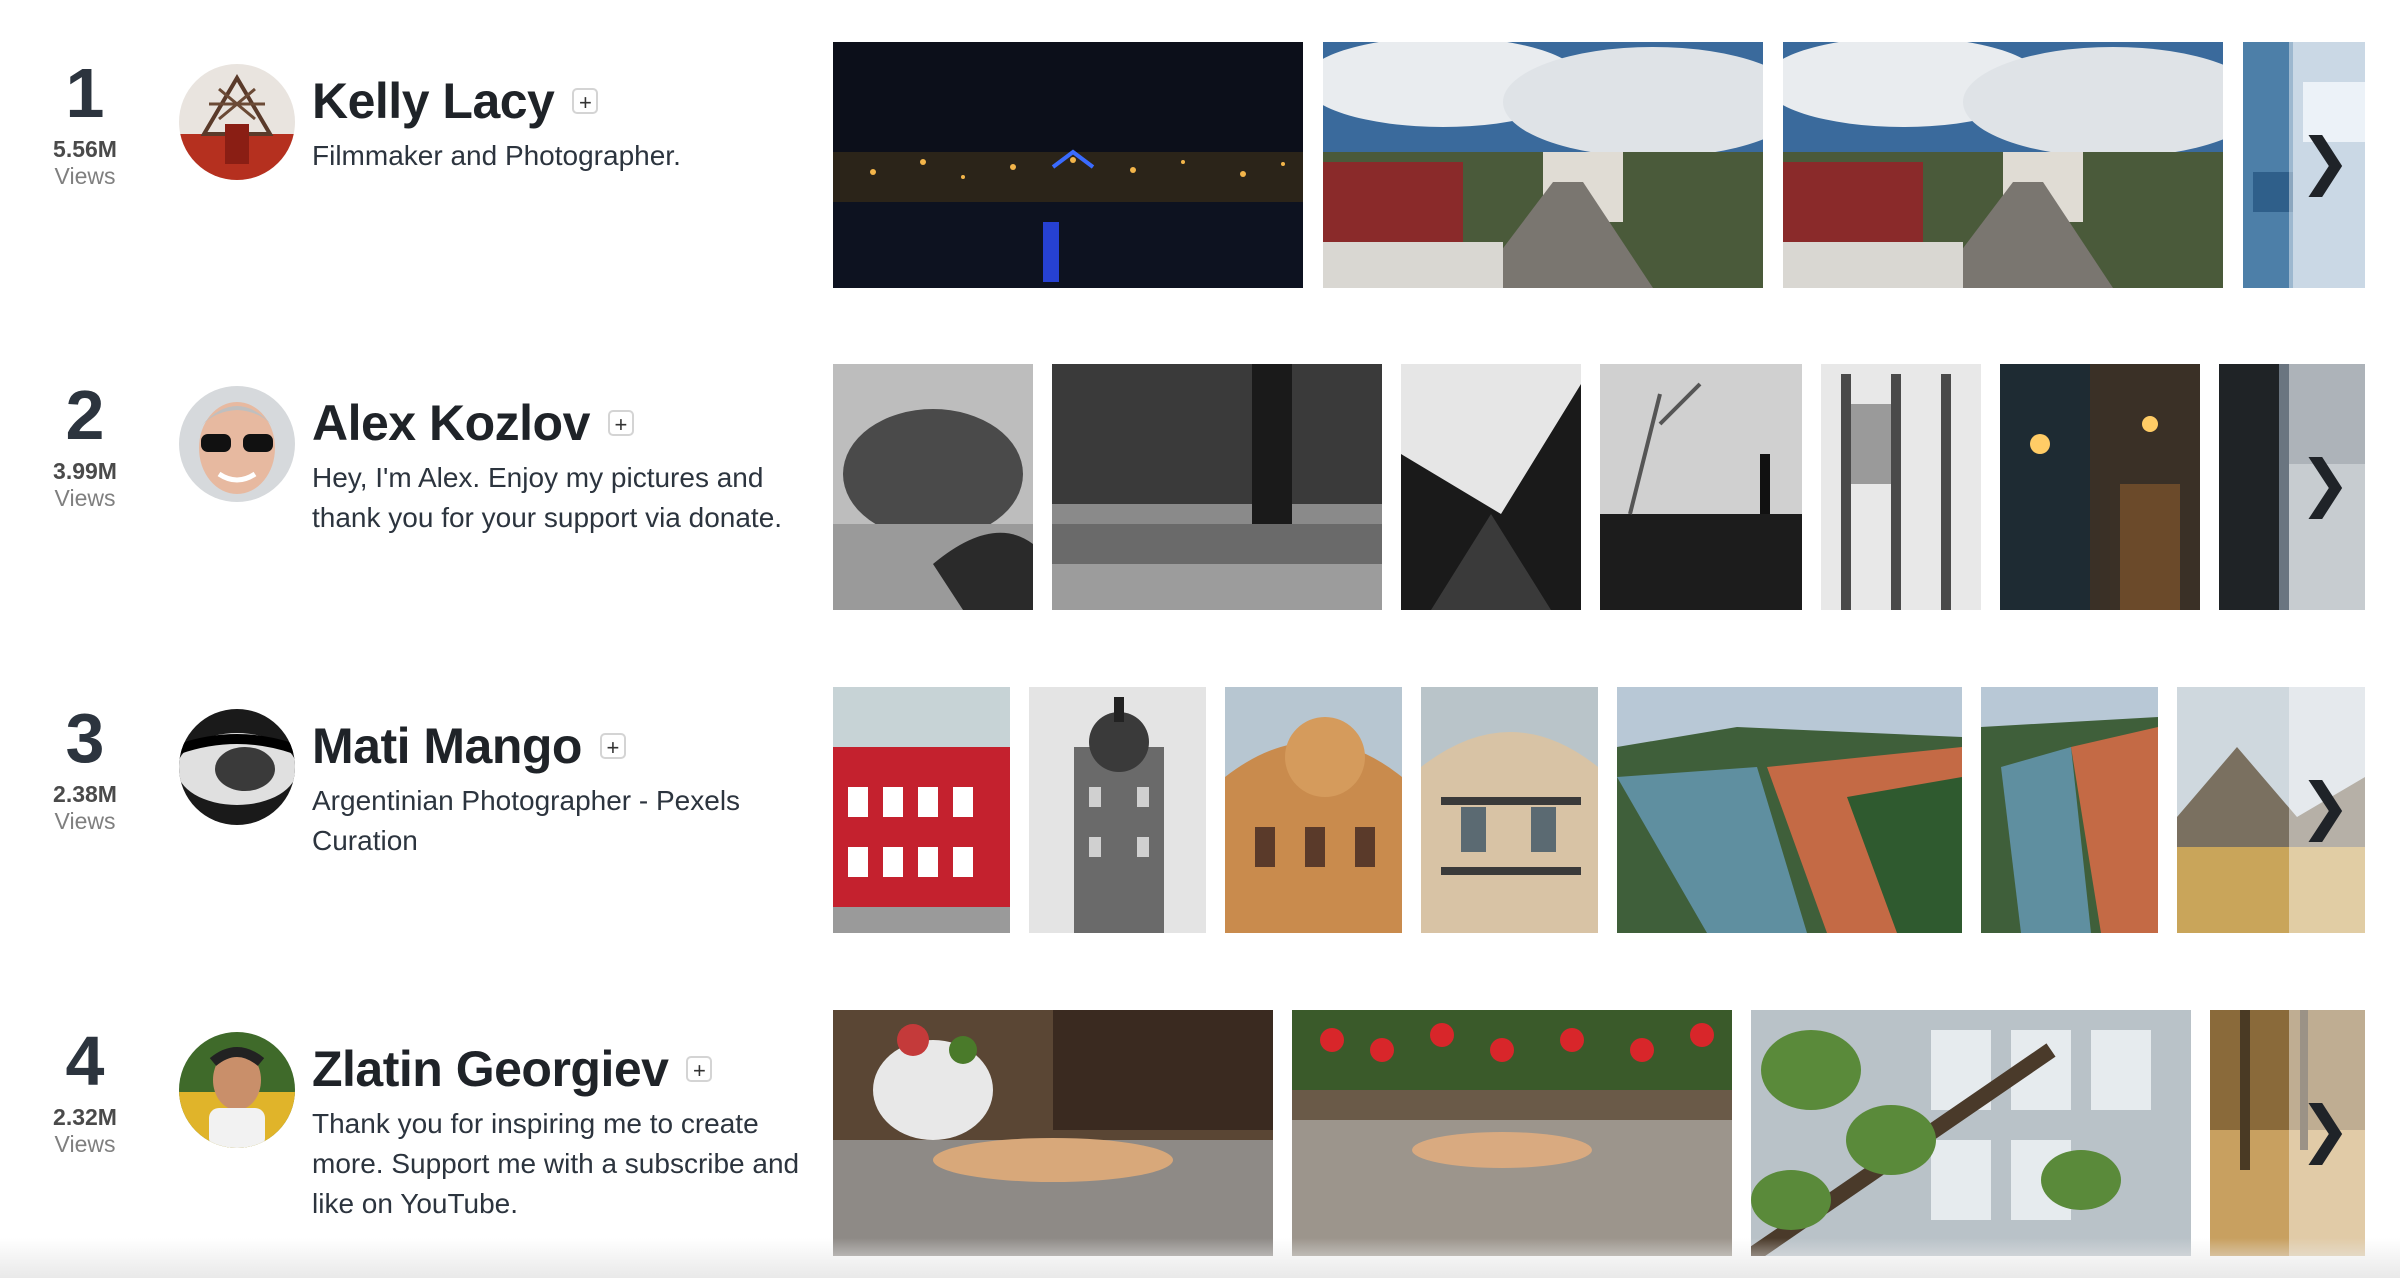 This screenshot has width=2400, height=1278. Describe the element at coordinates (451, 423) in the screenshot. I see `photographer-name: Alex Kozlov` at that location.